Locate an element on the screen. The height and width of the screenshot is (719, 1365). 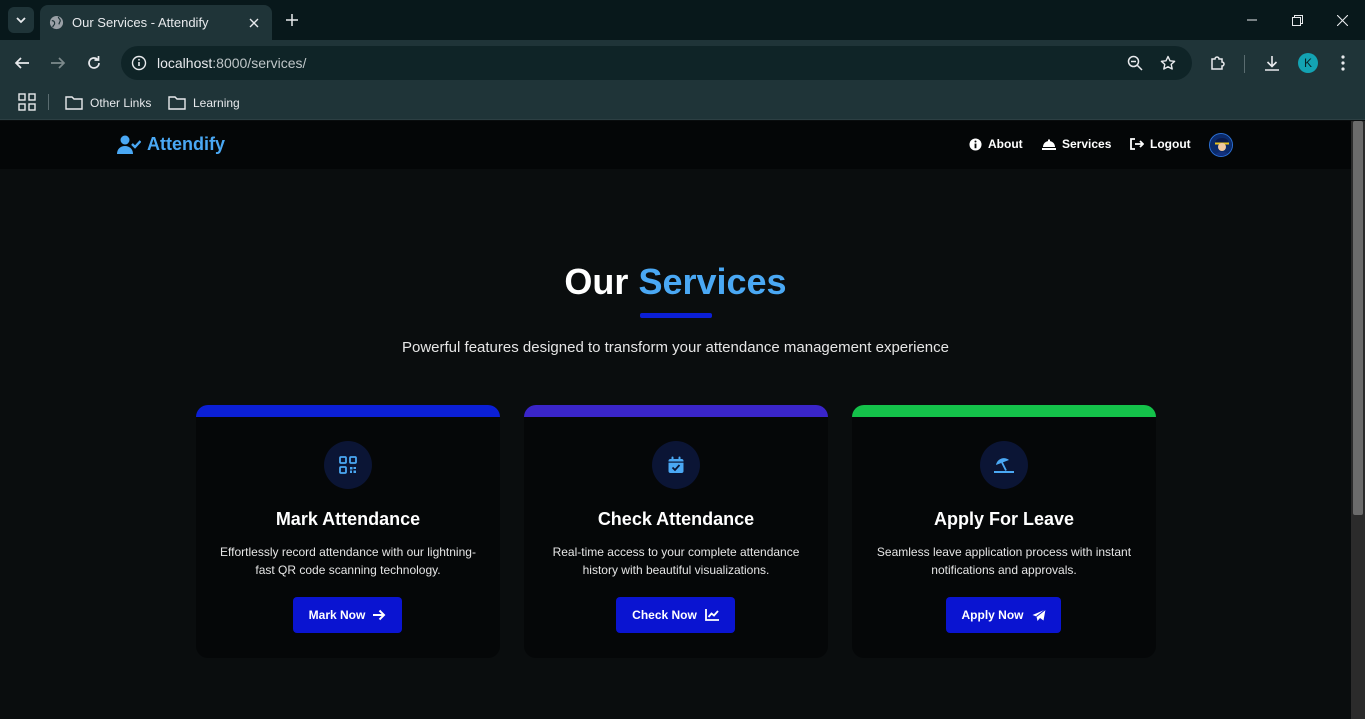
minimize-button is located at coordinates (1252, 20).